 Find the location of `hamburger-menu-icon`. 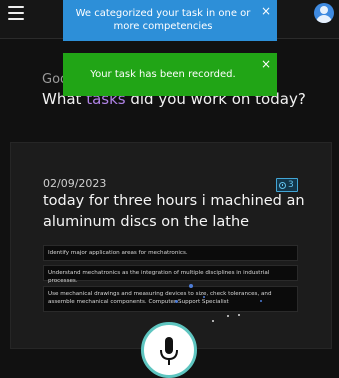

hamburger-menu-icon is located at coordinates (16, 13).